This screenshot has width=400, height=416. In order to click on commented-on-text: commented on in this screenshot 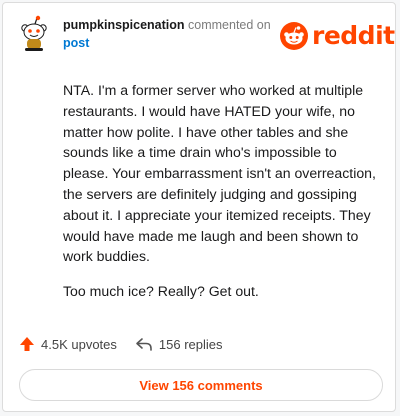, I will do `click(229, 25)`.